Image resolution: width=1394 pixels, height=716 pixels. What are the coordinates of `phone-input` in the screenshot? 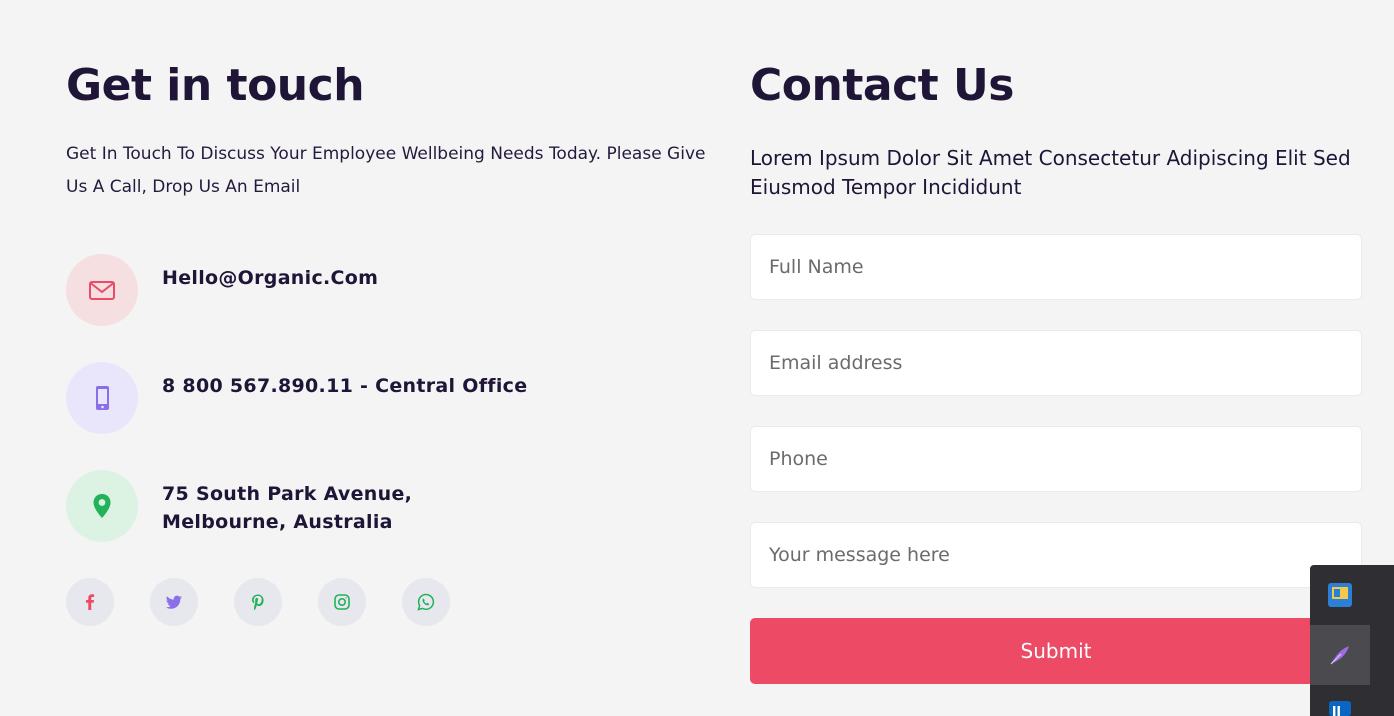 It's located at (1056, 459).